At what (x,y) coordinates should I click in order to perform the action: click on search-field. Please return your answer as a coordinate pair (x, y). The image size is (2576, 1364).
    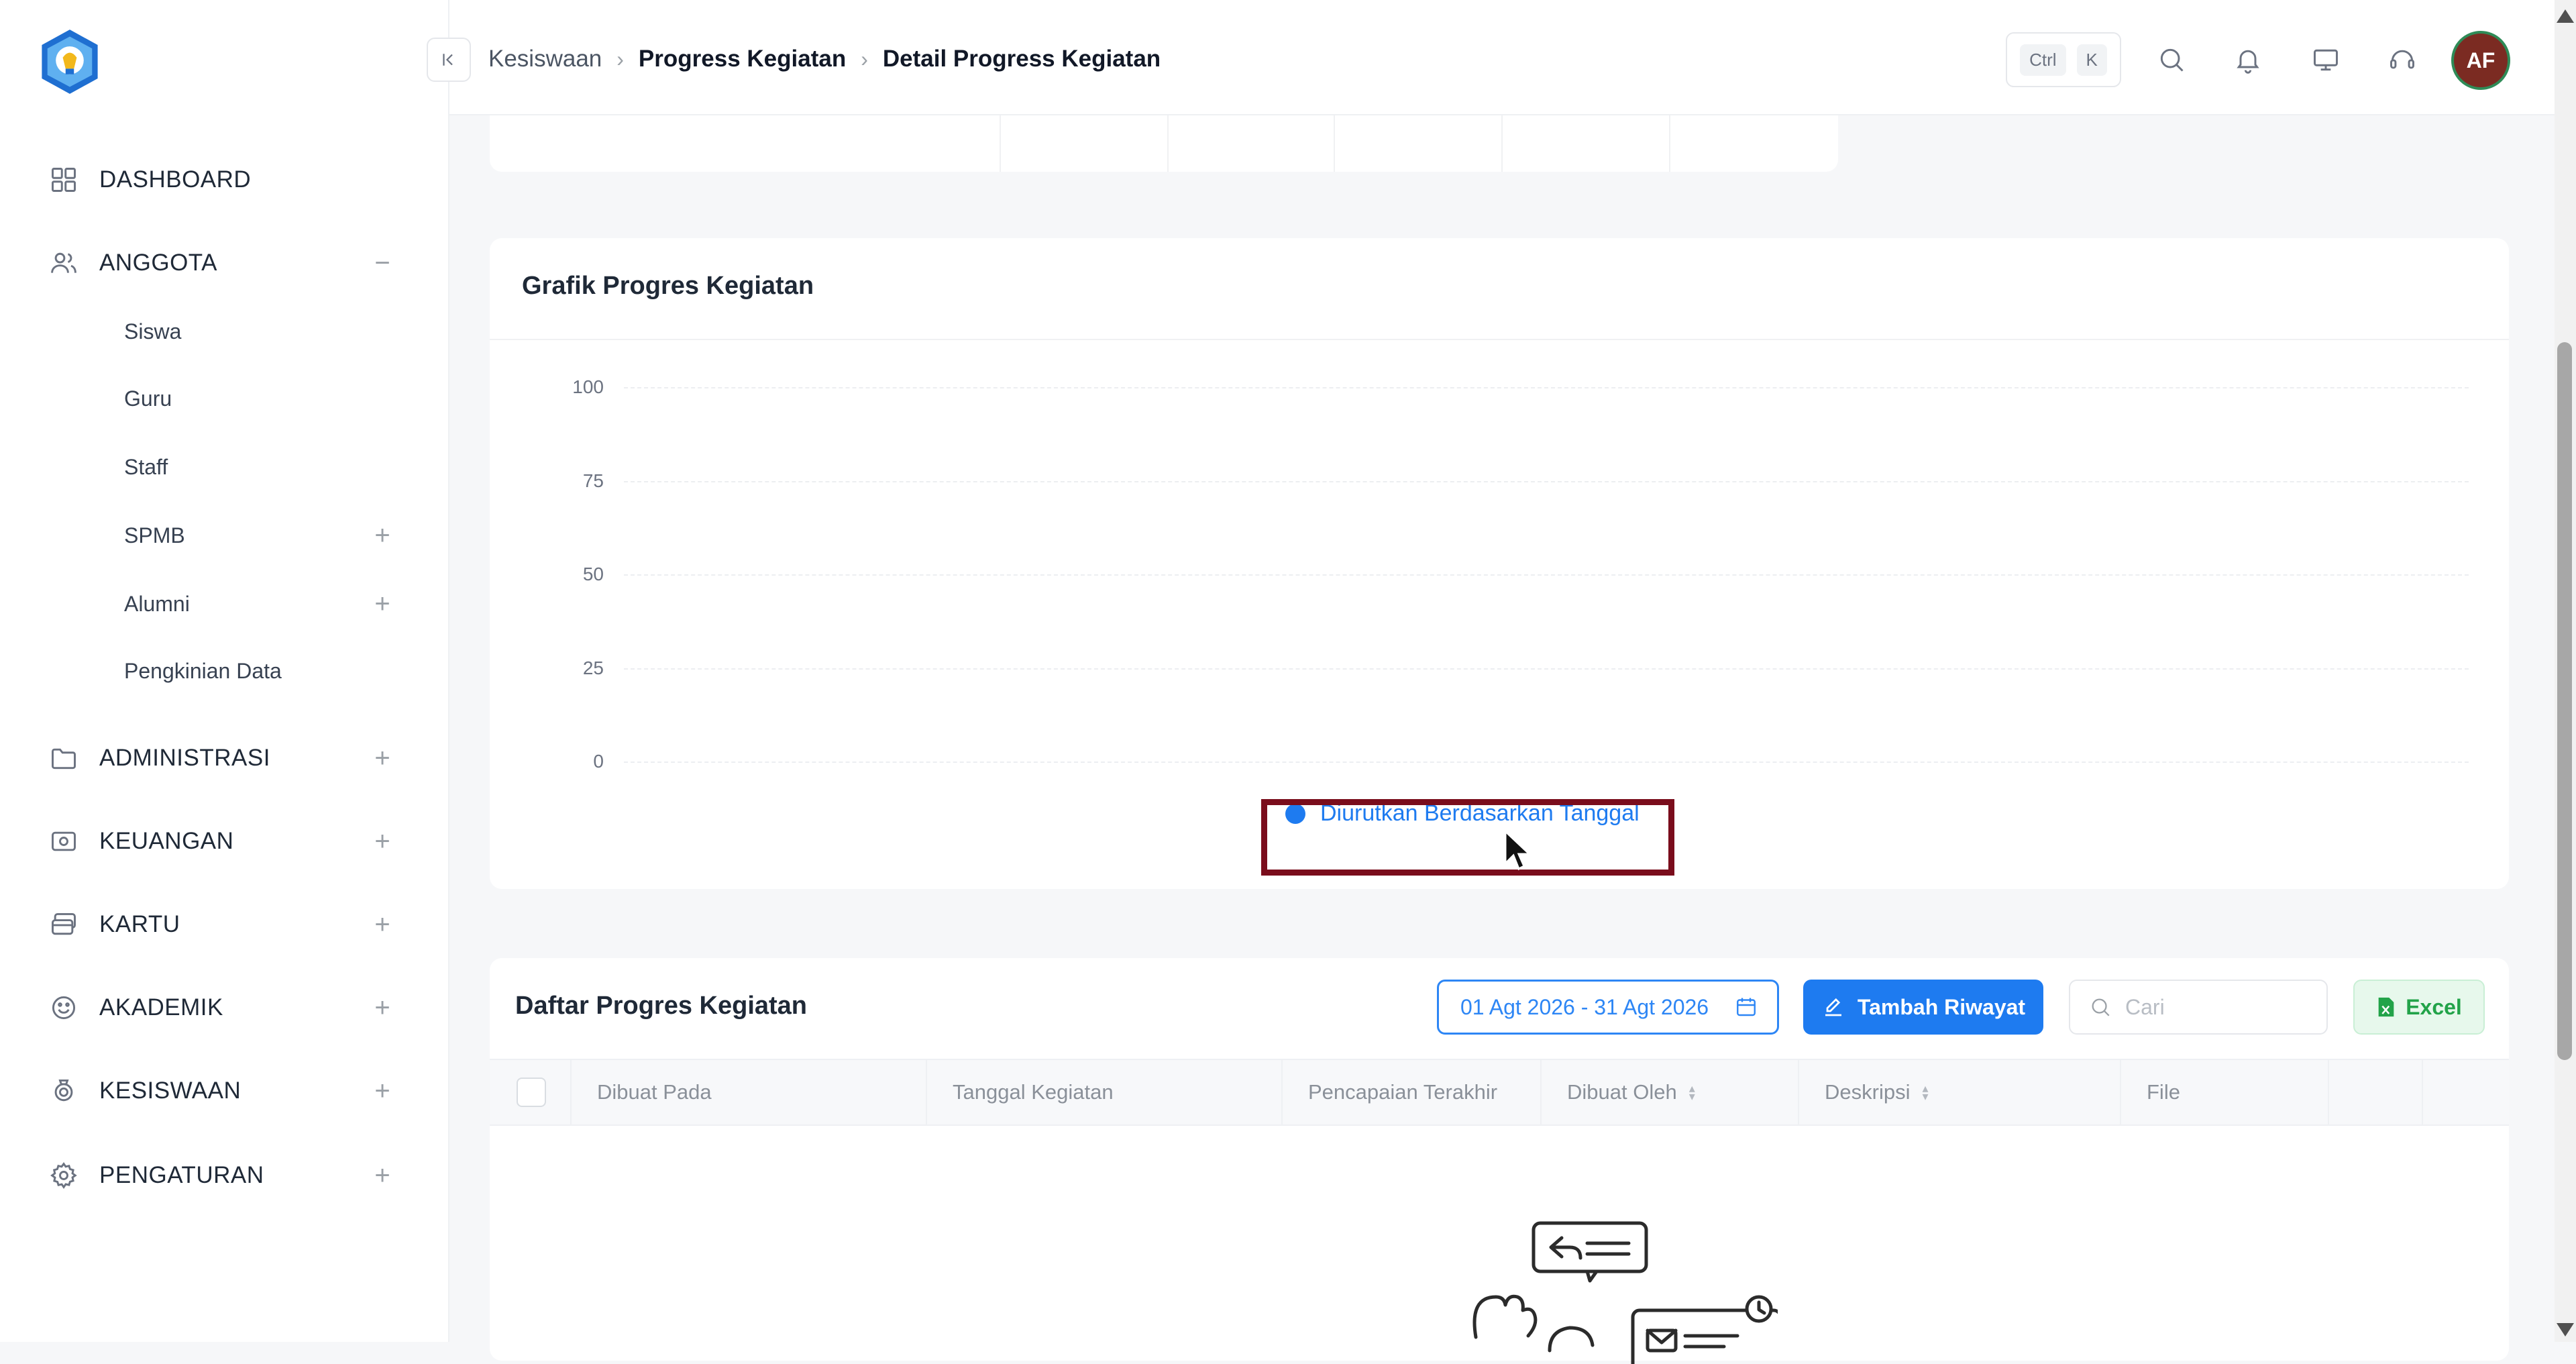
    Looking at the image, I should click on (2198, 1007).